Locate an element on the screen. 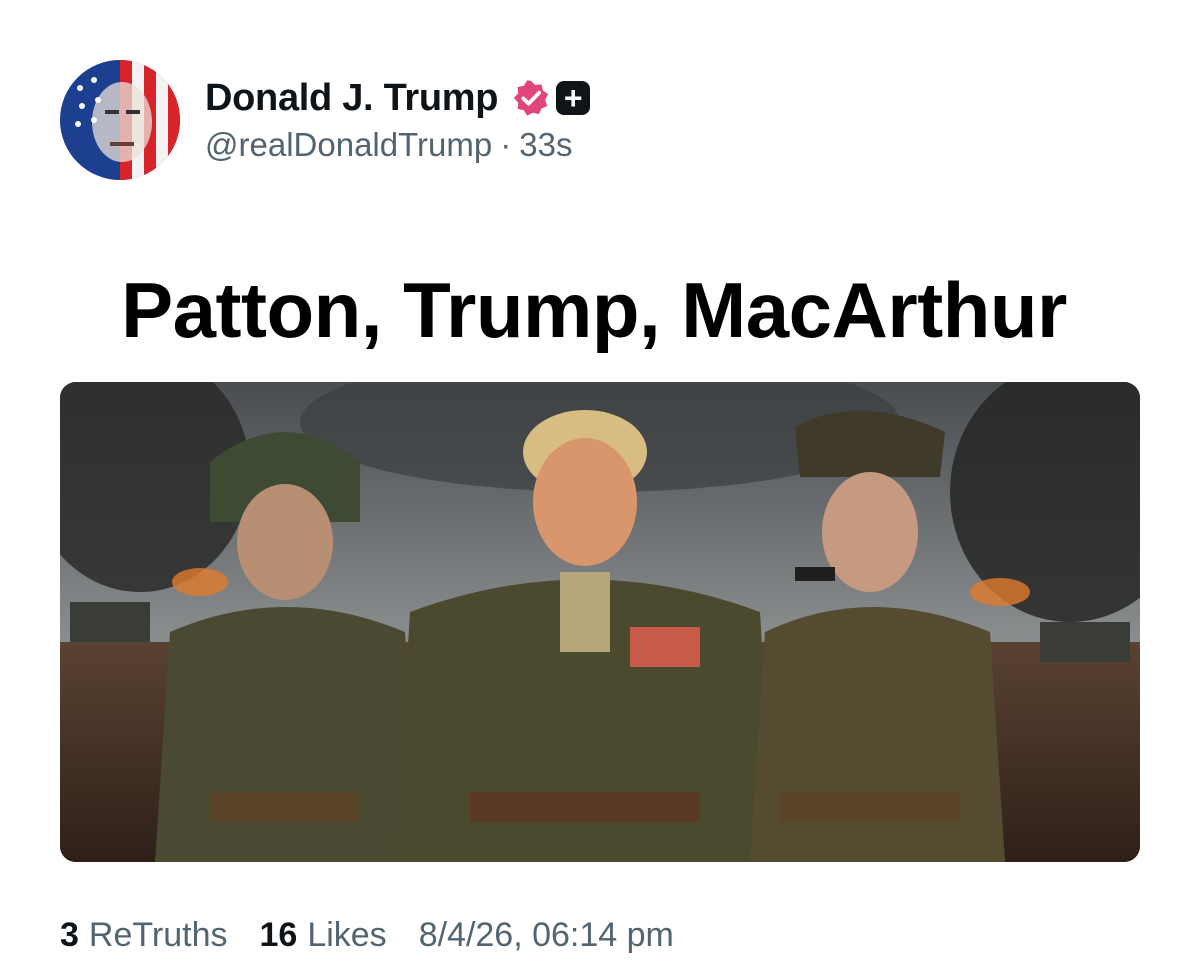 The height and width of the screenshot is (974, 1188). plus-icon: + is located at coordinates (573, 98).